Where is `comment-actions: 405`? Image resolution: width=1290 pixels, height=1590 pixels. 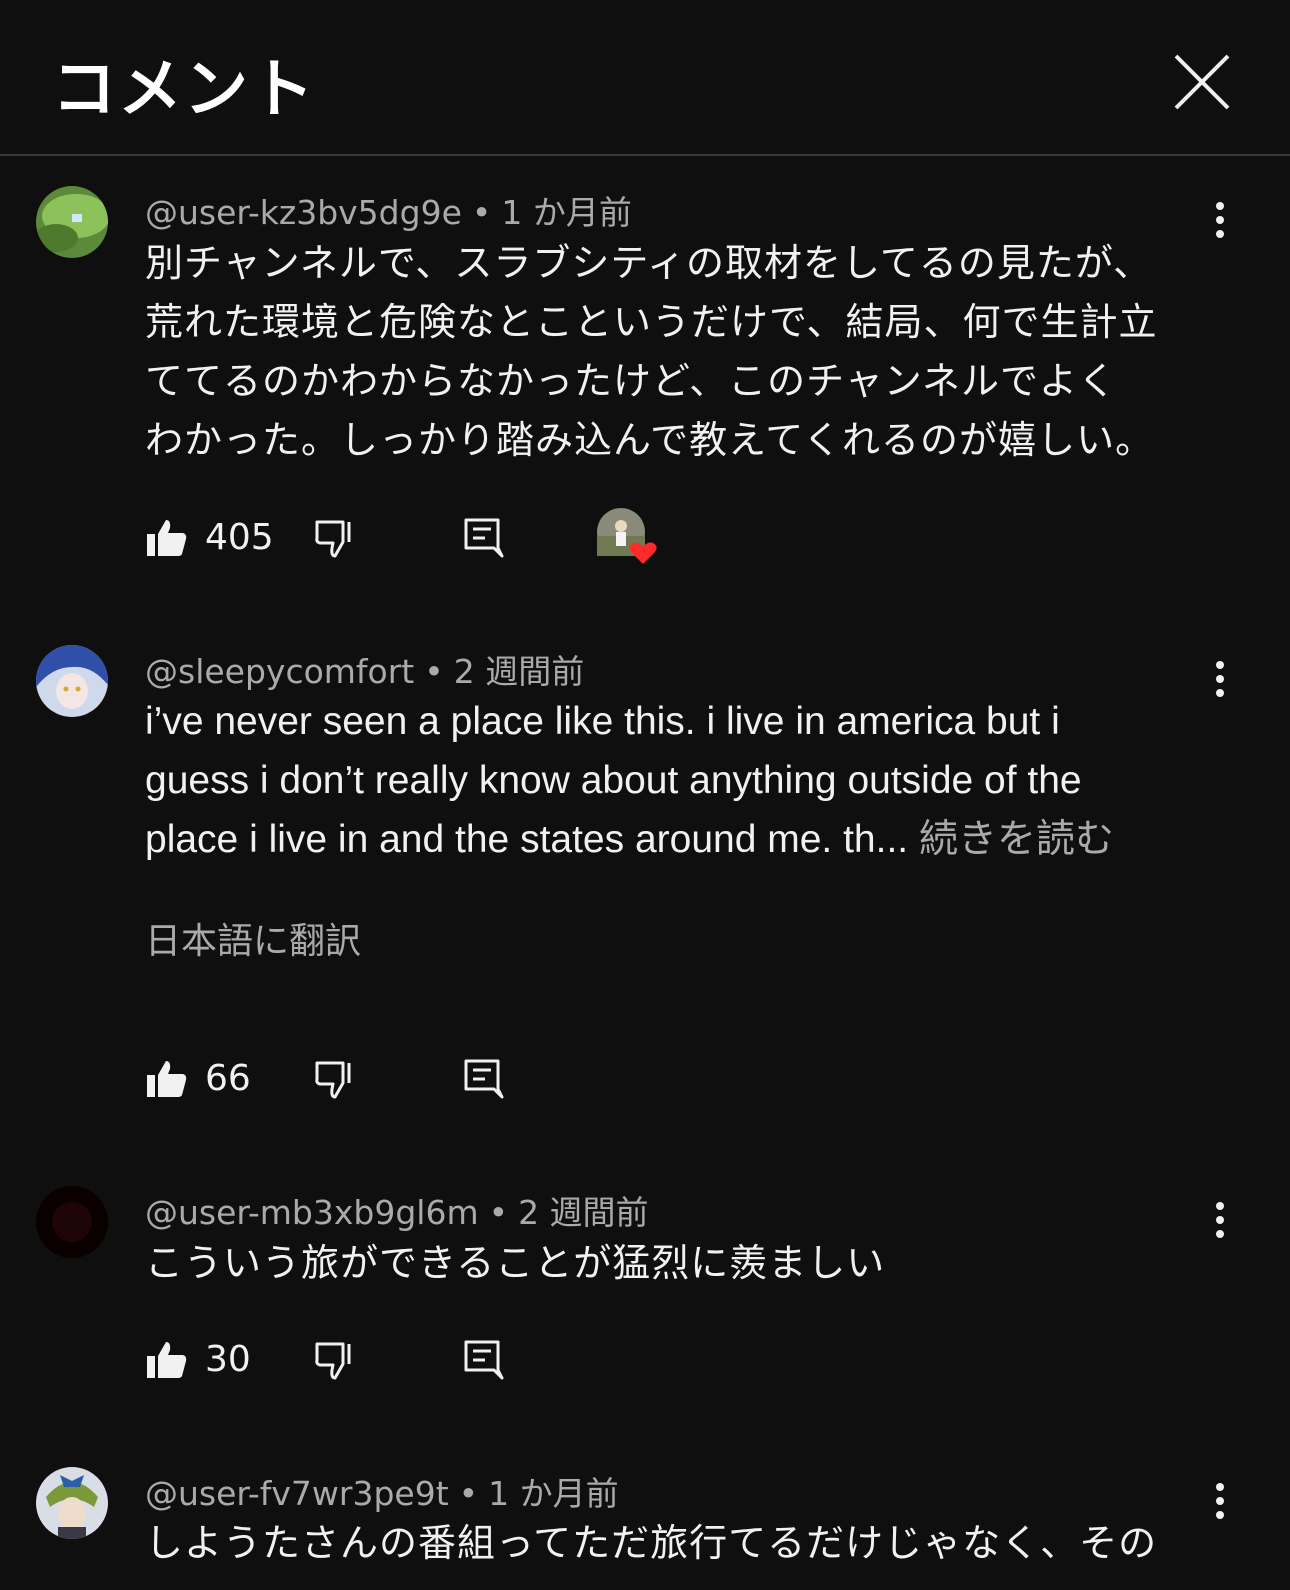
comment-actions: 405 is located at coordinates (445, 542).